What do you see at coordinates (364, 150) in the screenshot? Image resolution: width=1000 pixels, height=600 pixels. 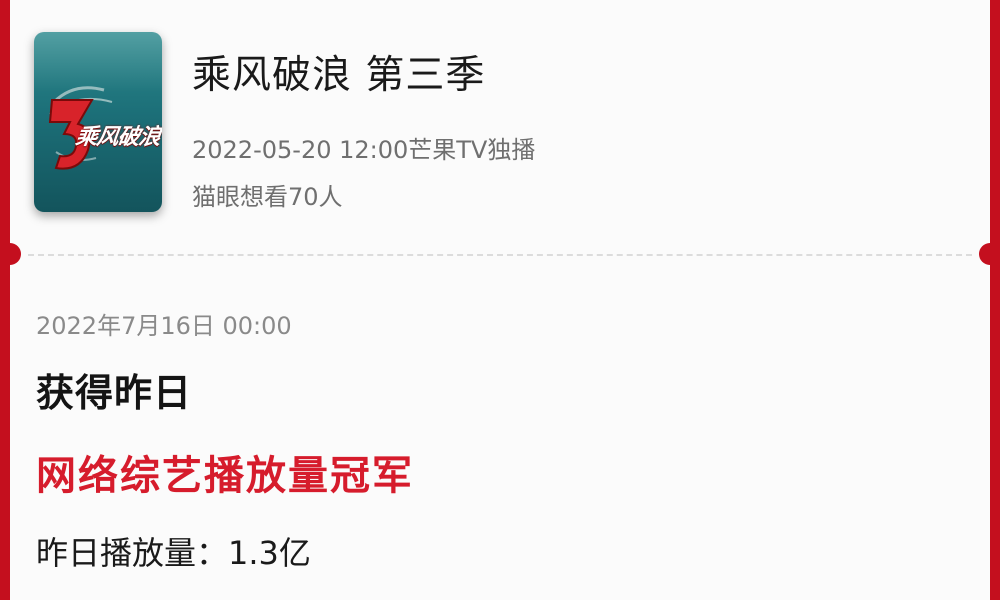 I see `release-info: 2022-05-20 12:00芒果TV独播` at bounding box center [364, 150].